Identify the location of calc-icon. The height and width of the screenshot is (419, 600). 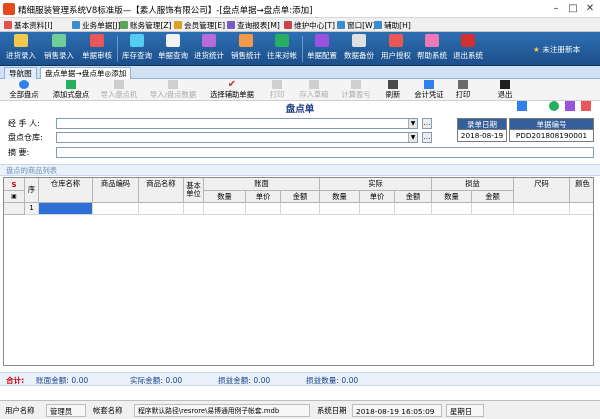
(356, 84).